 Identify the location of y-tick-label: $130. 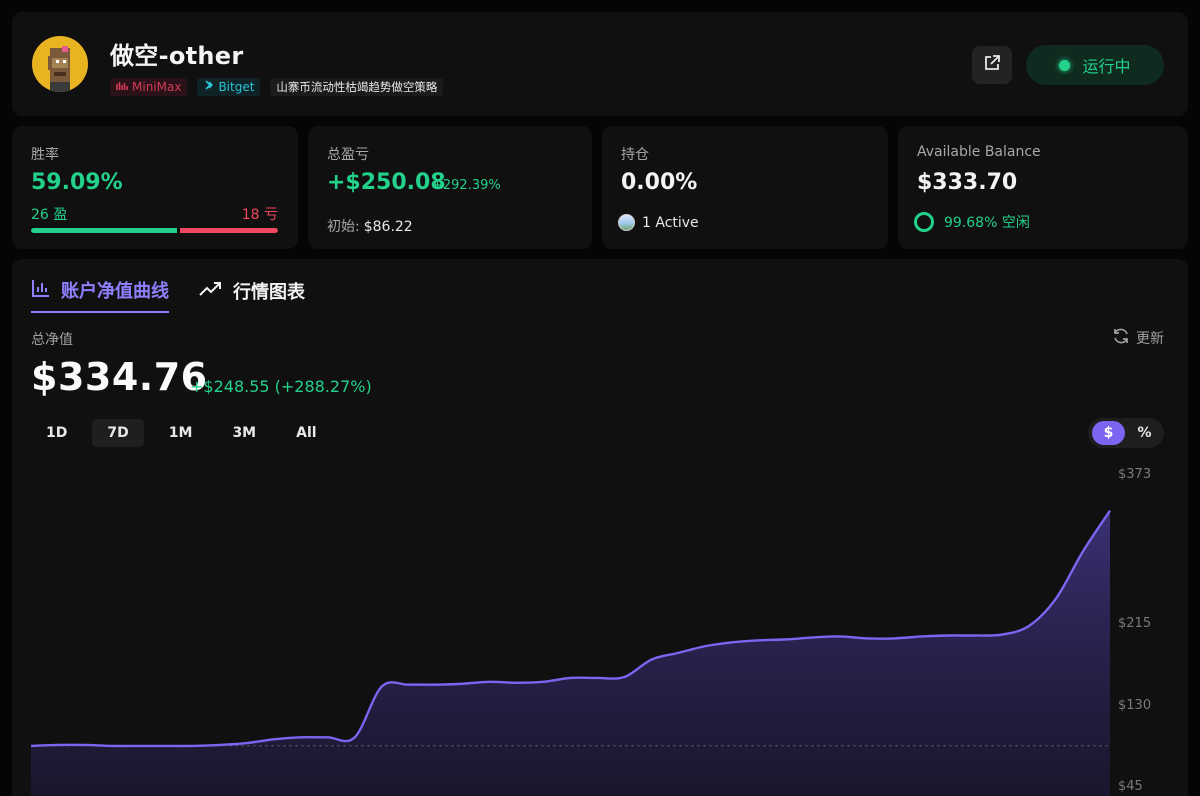
(1134, 705).